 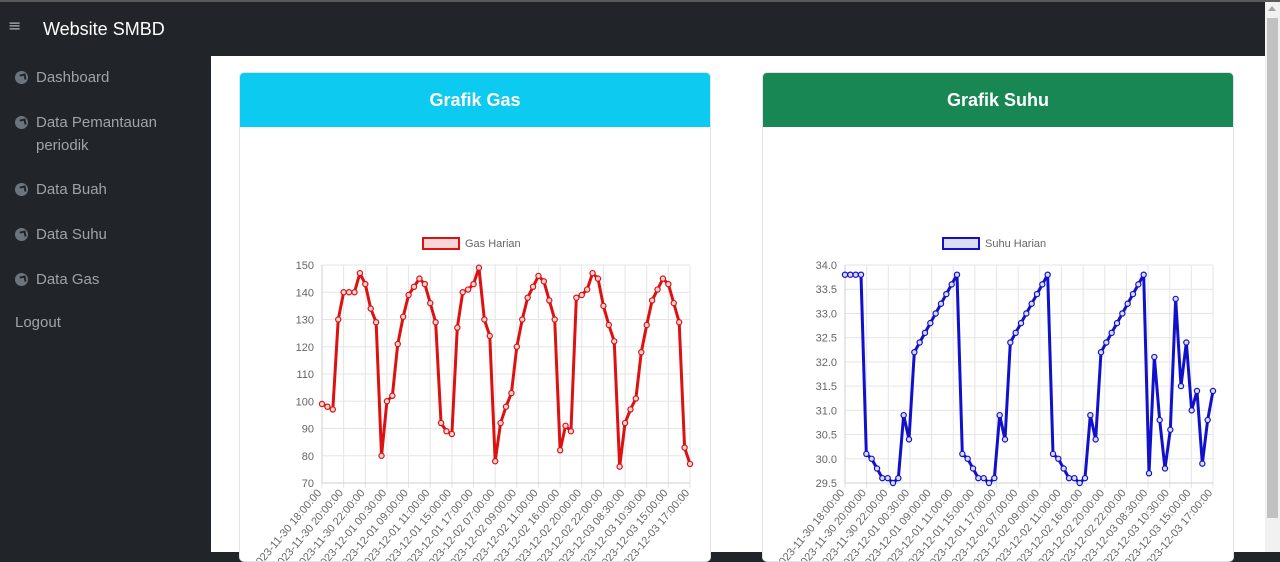 I want to click on page-scrollbar, so click(x=1272, y=277).